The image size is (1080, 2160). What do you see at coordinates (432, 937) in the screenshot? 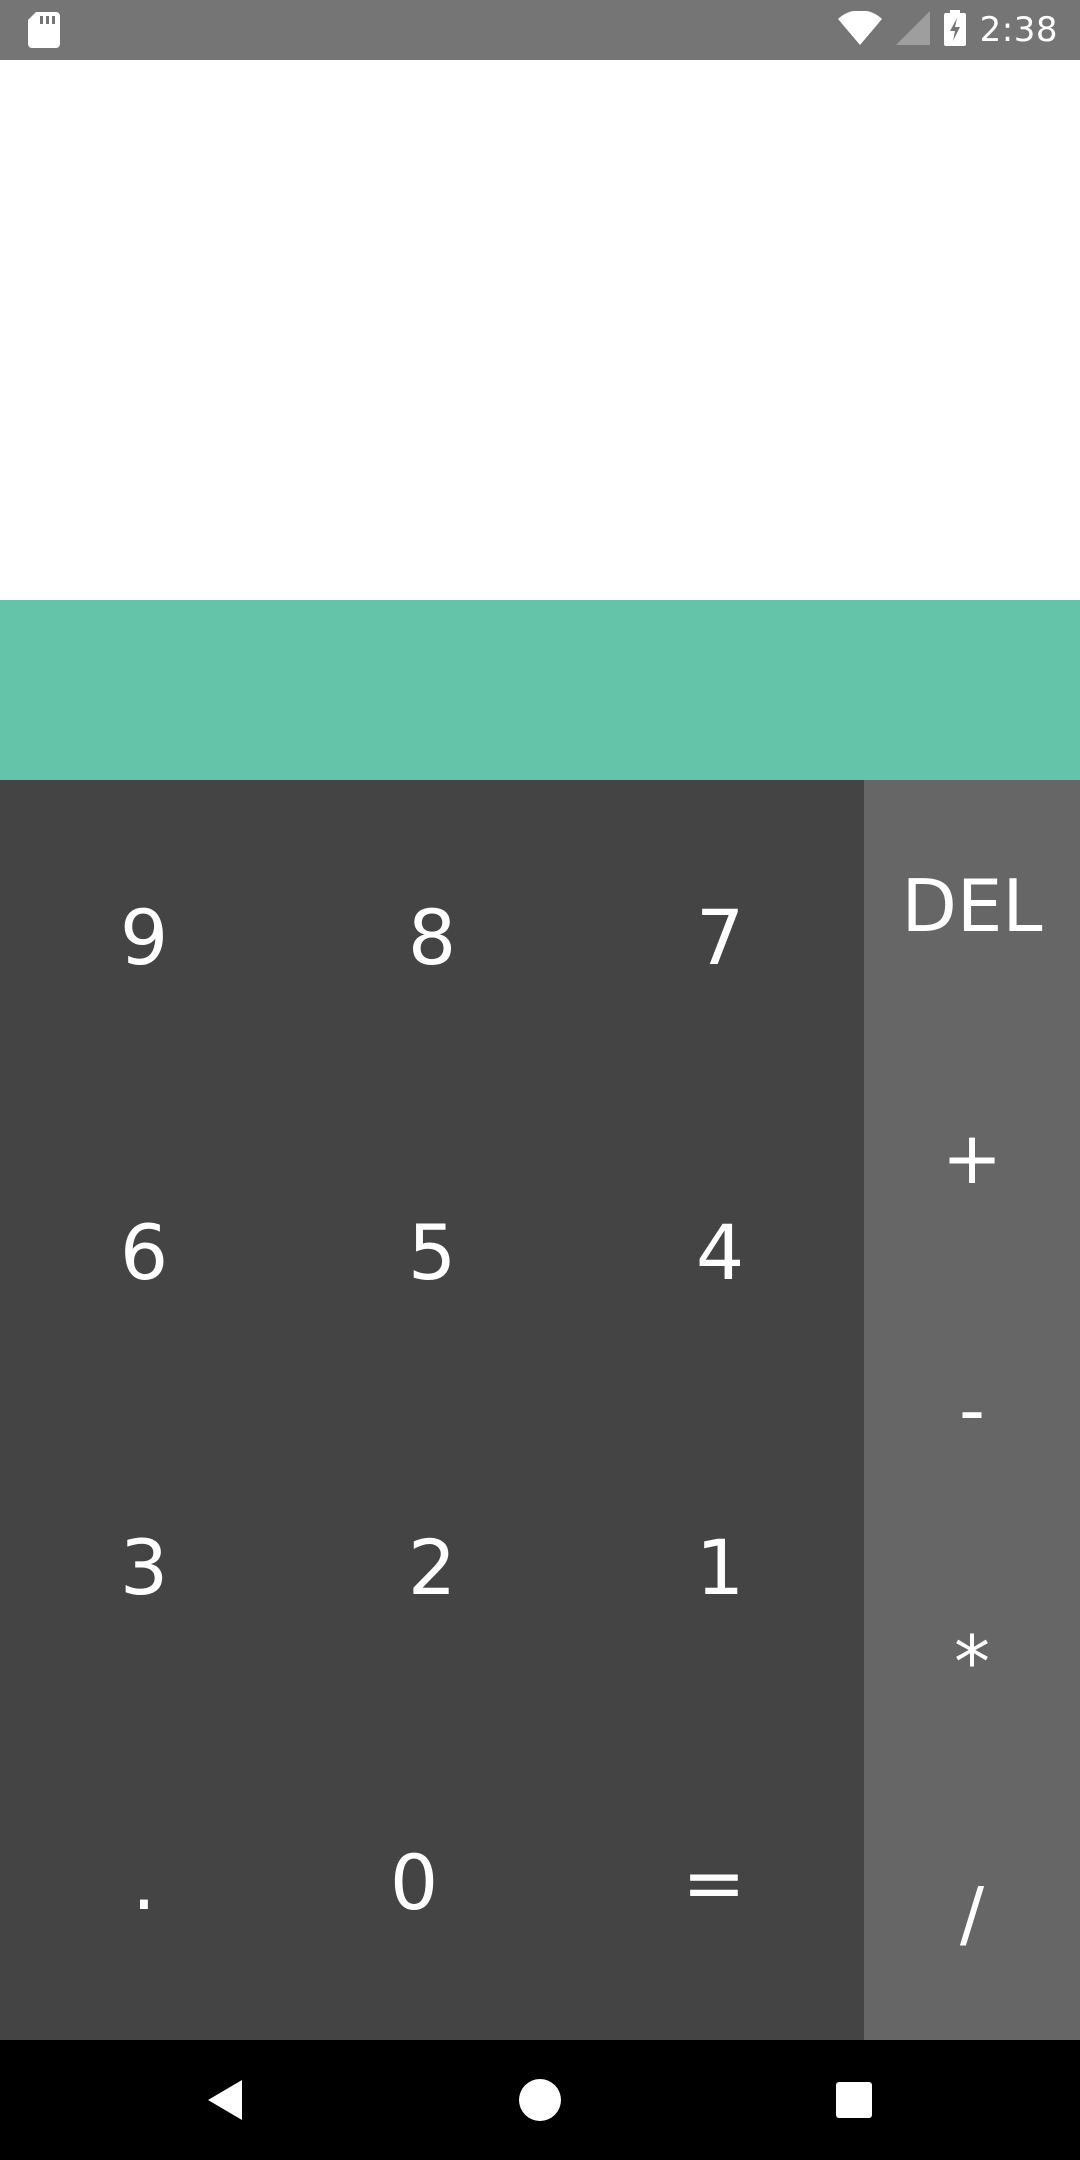
I see `key-8: 8` at bounding box center [432, 937].